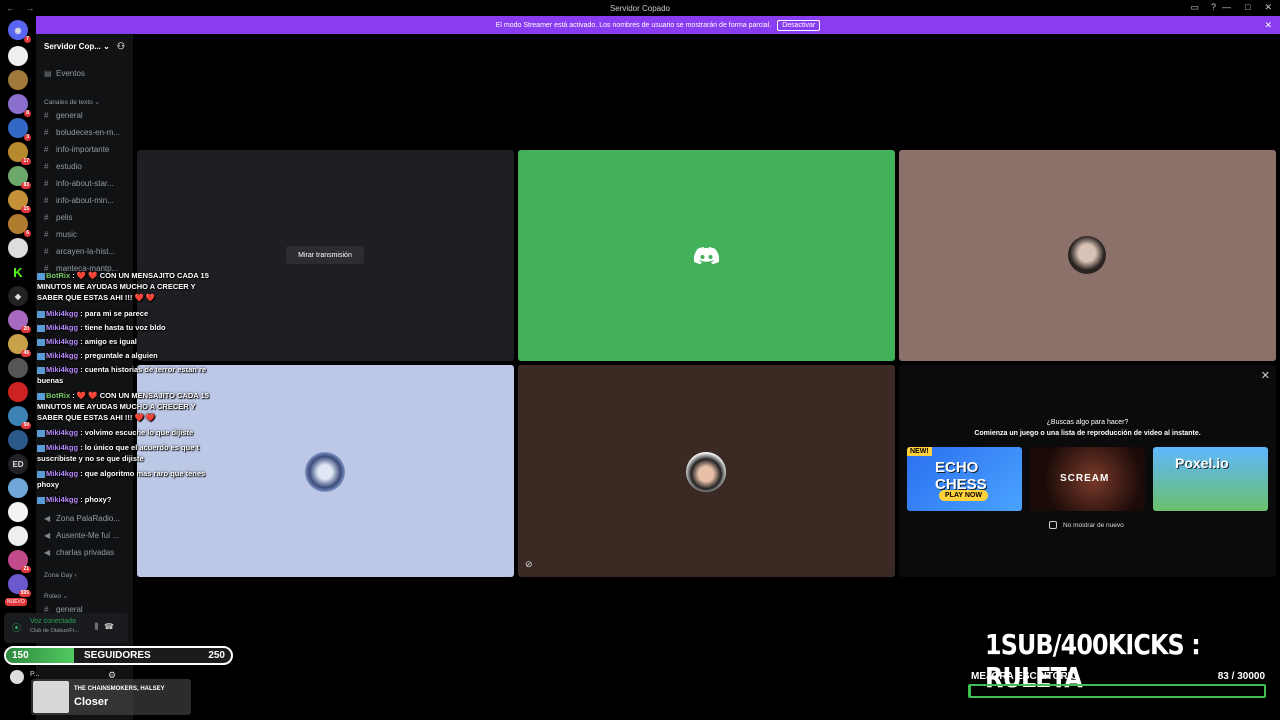 The height and width of the screenshot is (720, 1280). What do you see at coordinates (60, 575) in the screenshot?
I see `category-zona: Zona Gay ›` at bounding box center [60, 575].